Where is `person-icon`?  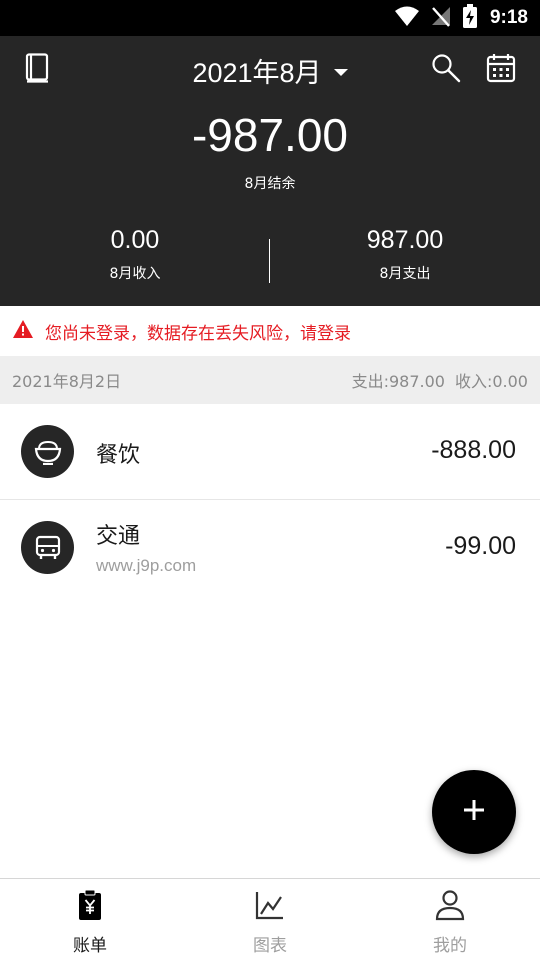
person-icon is located at coordinates (450, 907).